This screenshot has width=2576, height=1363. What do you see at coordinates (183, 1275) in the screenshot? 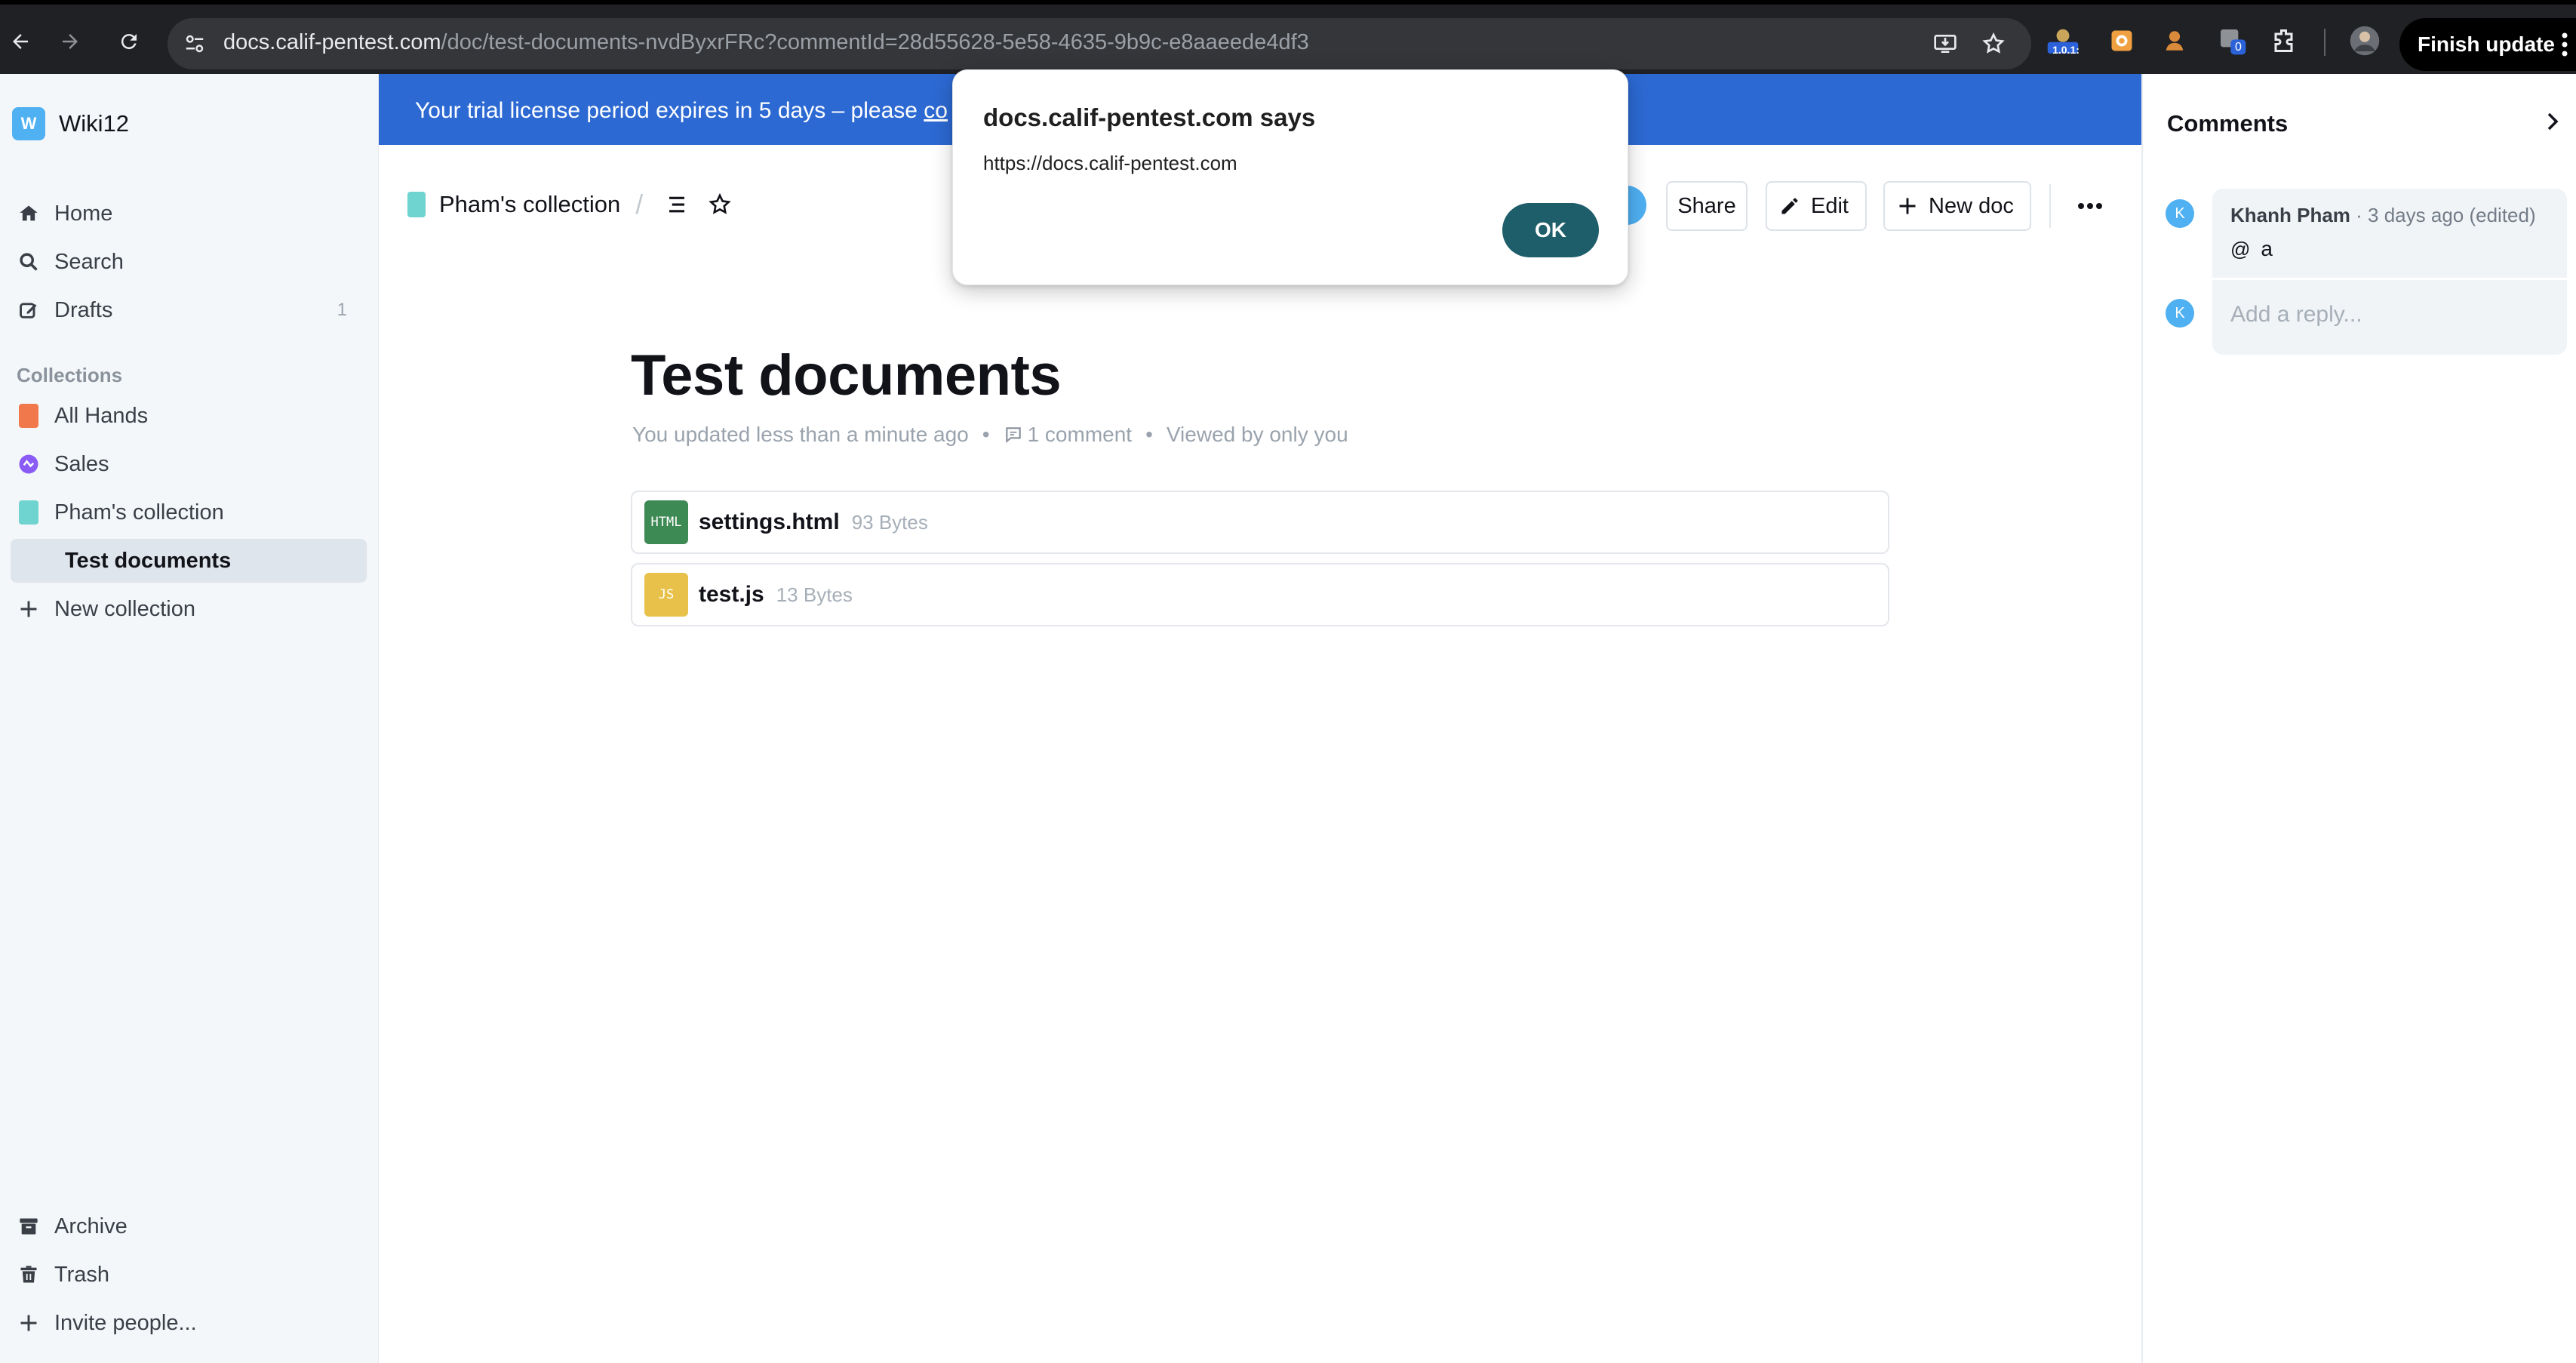
I see `sidebar-item-trash: Trash` at bounding box center [183, 1275].